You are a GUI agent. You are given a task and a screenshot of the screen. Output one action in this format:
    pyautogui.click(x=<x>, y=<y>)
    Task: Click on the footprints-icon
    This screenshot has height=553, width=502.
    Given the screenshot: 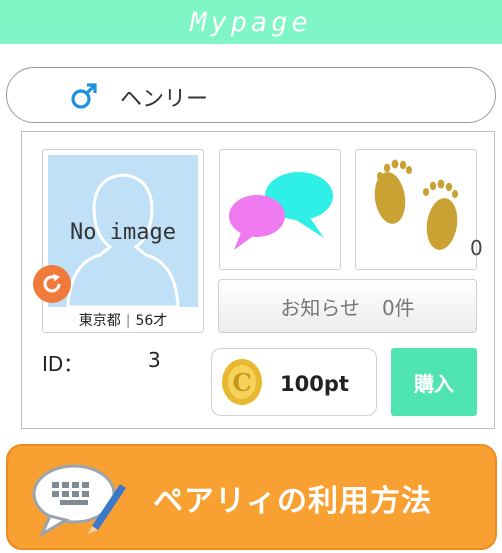 What is the action you would take?
    pyautogui.click(x=416, y=204)
    